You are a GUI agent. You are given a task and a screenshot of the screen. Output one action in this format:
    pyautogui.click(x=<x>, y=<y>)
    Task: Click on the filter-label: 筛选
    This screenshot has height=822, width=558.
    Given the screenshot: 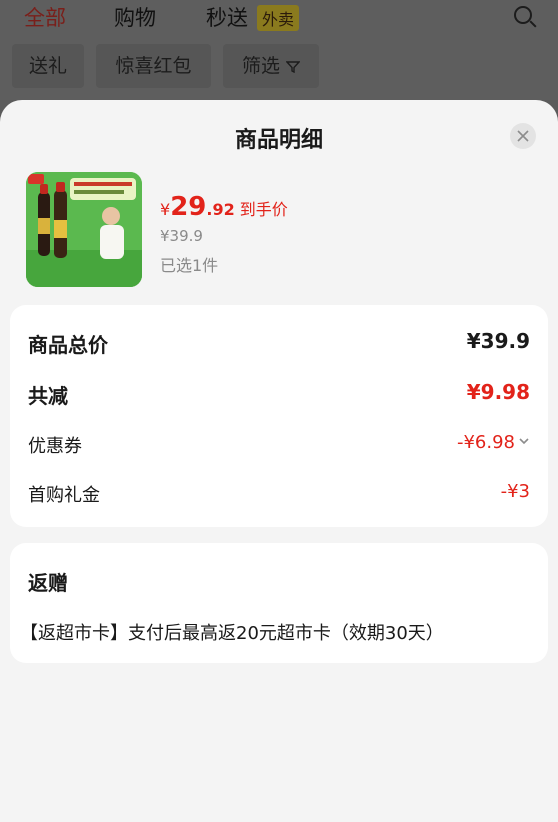 What is the action you would take?
    pyautogui.click(x=260, y=66)
    